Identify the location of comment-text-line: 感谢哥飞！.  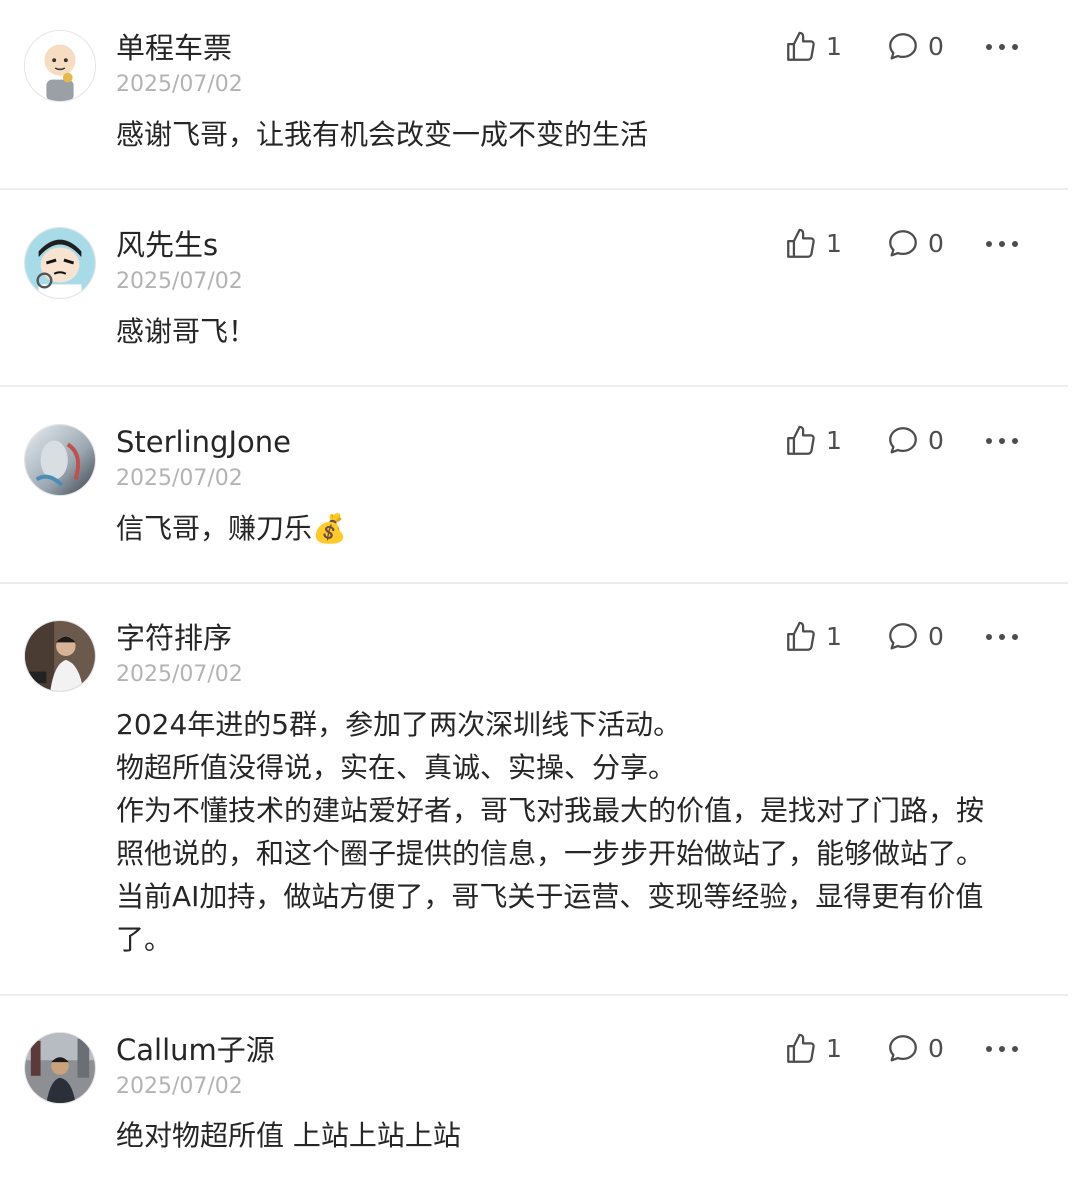
(186, 331).